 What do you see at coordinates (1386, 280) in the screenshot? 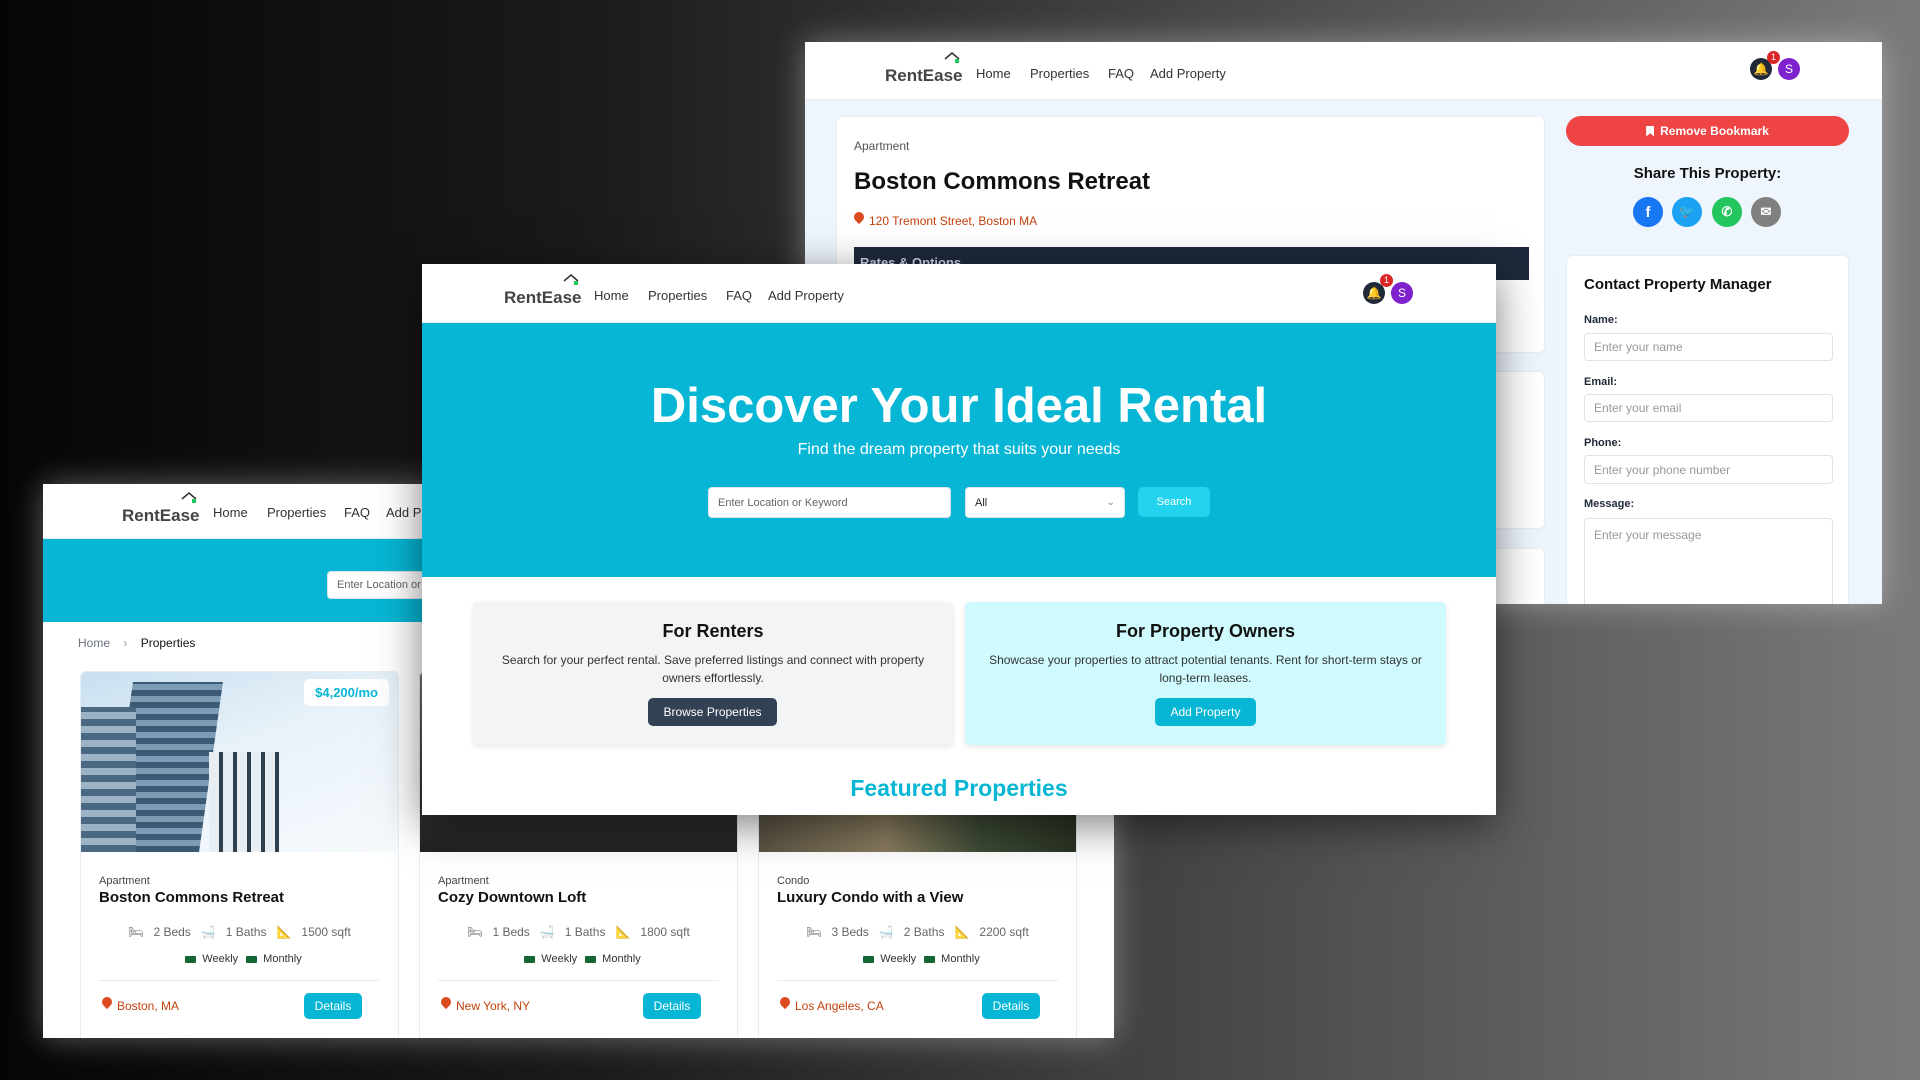
I see `notification-badge: 1` at bounding box center [1386, 280].